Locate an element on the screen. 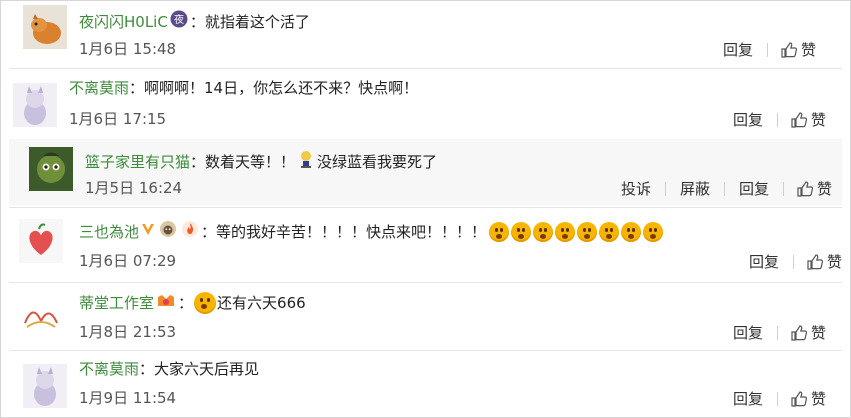  username-link: 篮子家里有只猫 is located at coordinates (137, 162).